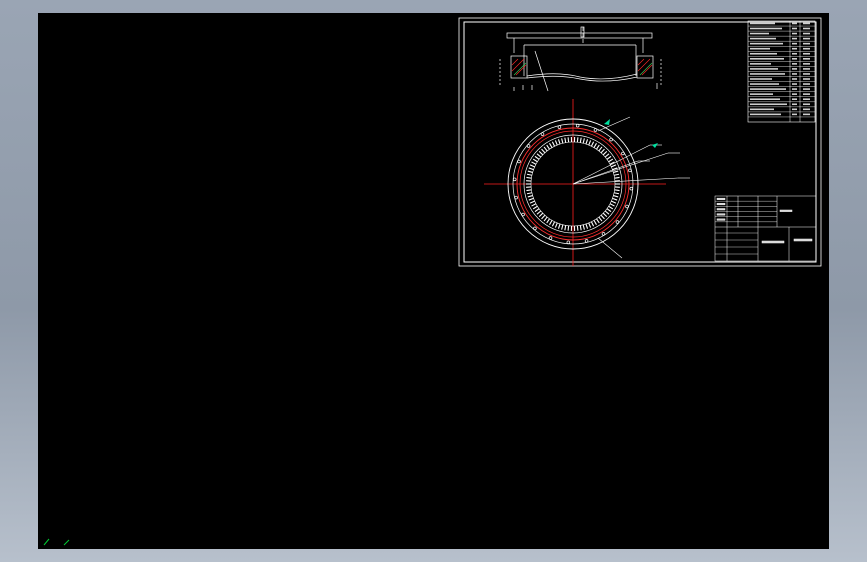 This screenshot has height=562, width=867. What do you see at coordinates (655, 145) in the screenshot?
I see `leader-arrow-icon` at bounding box center [655, 145].